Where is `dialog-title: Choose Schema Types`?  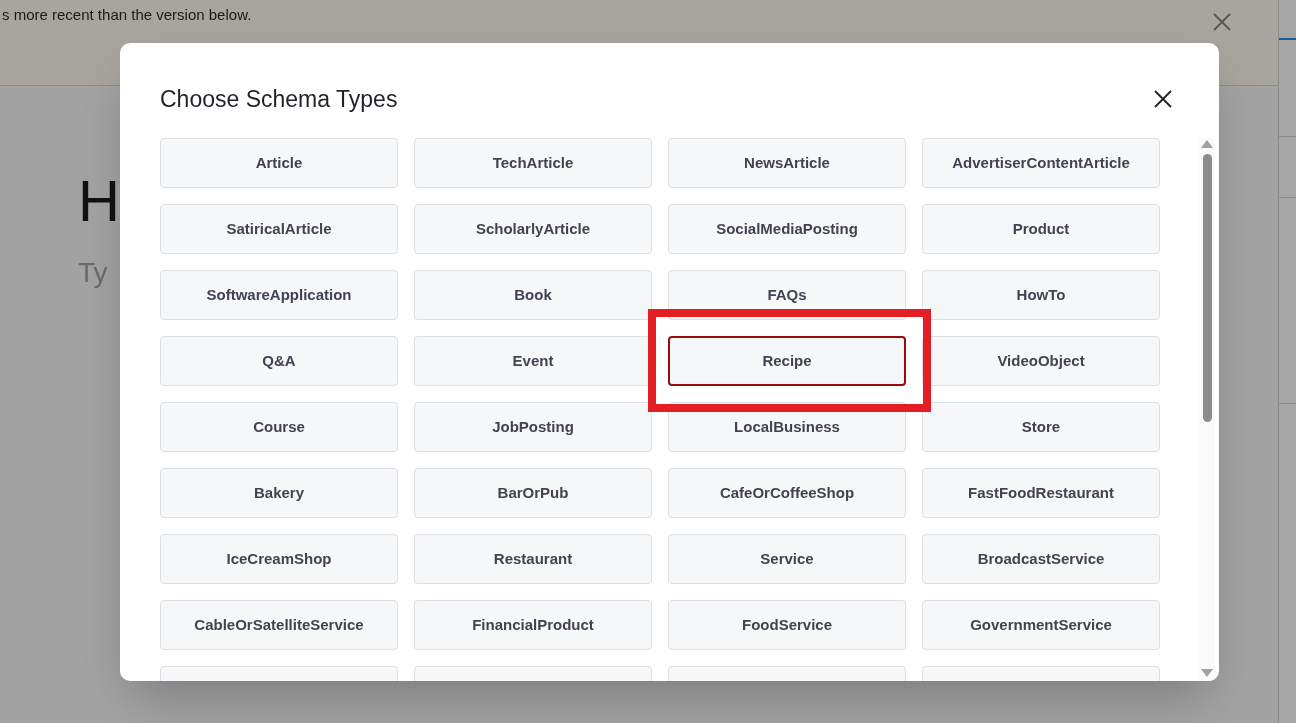
dialog-title: Choose Schema Types is located at coordinates (279, 99).